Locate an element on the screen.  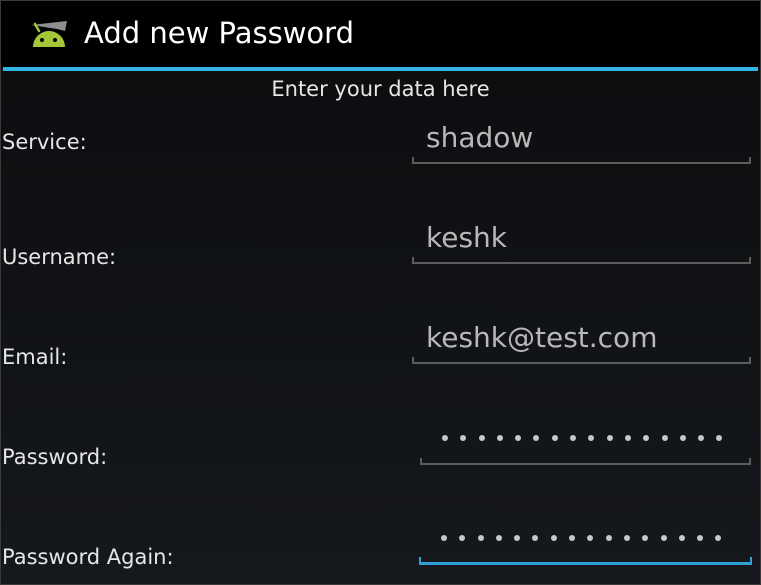
email-value: keshk@test.com is located at coordinates (542, 337).